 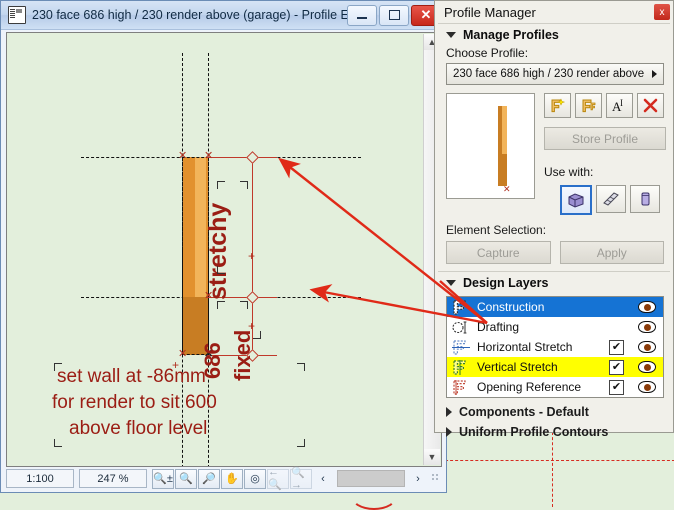 I want to click on wall-icon, so click(x=576, y=200).